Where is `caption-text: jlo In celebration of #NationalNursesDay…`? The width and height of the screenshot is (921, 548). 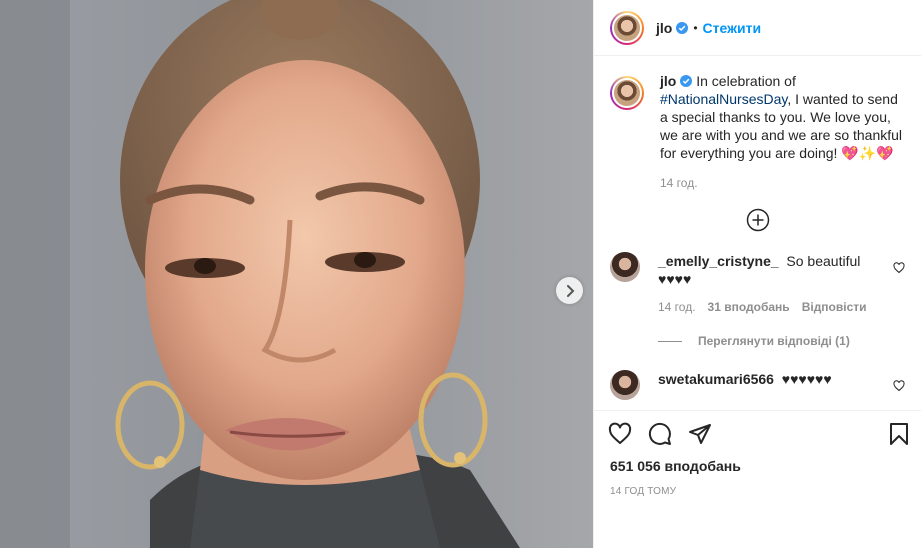
caption-text: jlo In celebration of #NationalNursesDay… is located at coordinates (782, 117).